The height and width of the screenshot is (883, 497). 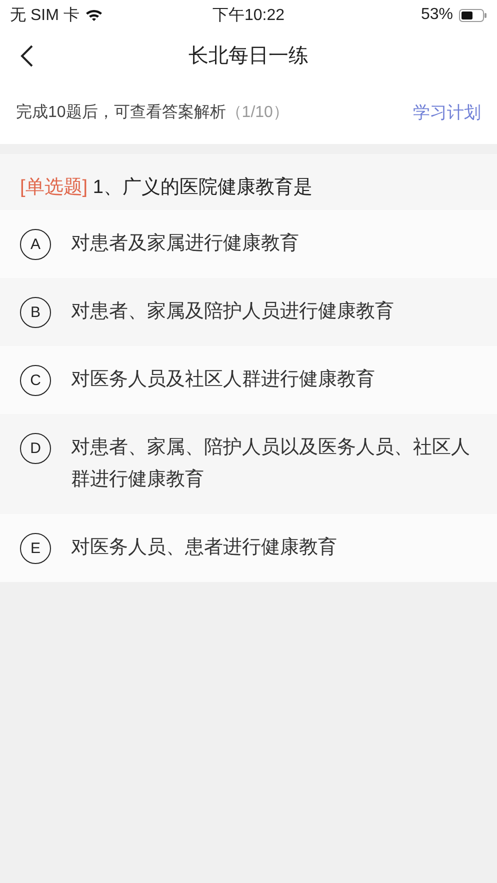 What do you see at coordinates (257, 112) in the screenshot?
I see `progress-count: （1/10）` at bounding box center [257, 112].